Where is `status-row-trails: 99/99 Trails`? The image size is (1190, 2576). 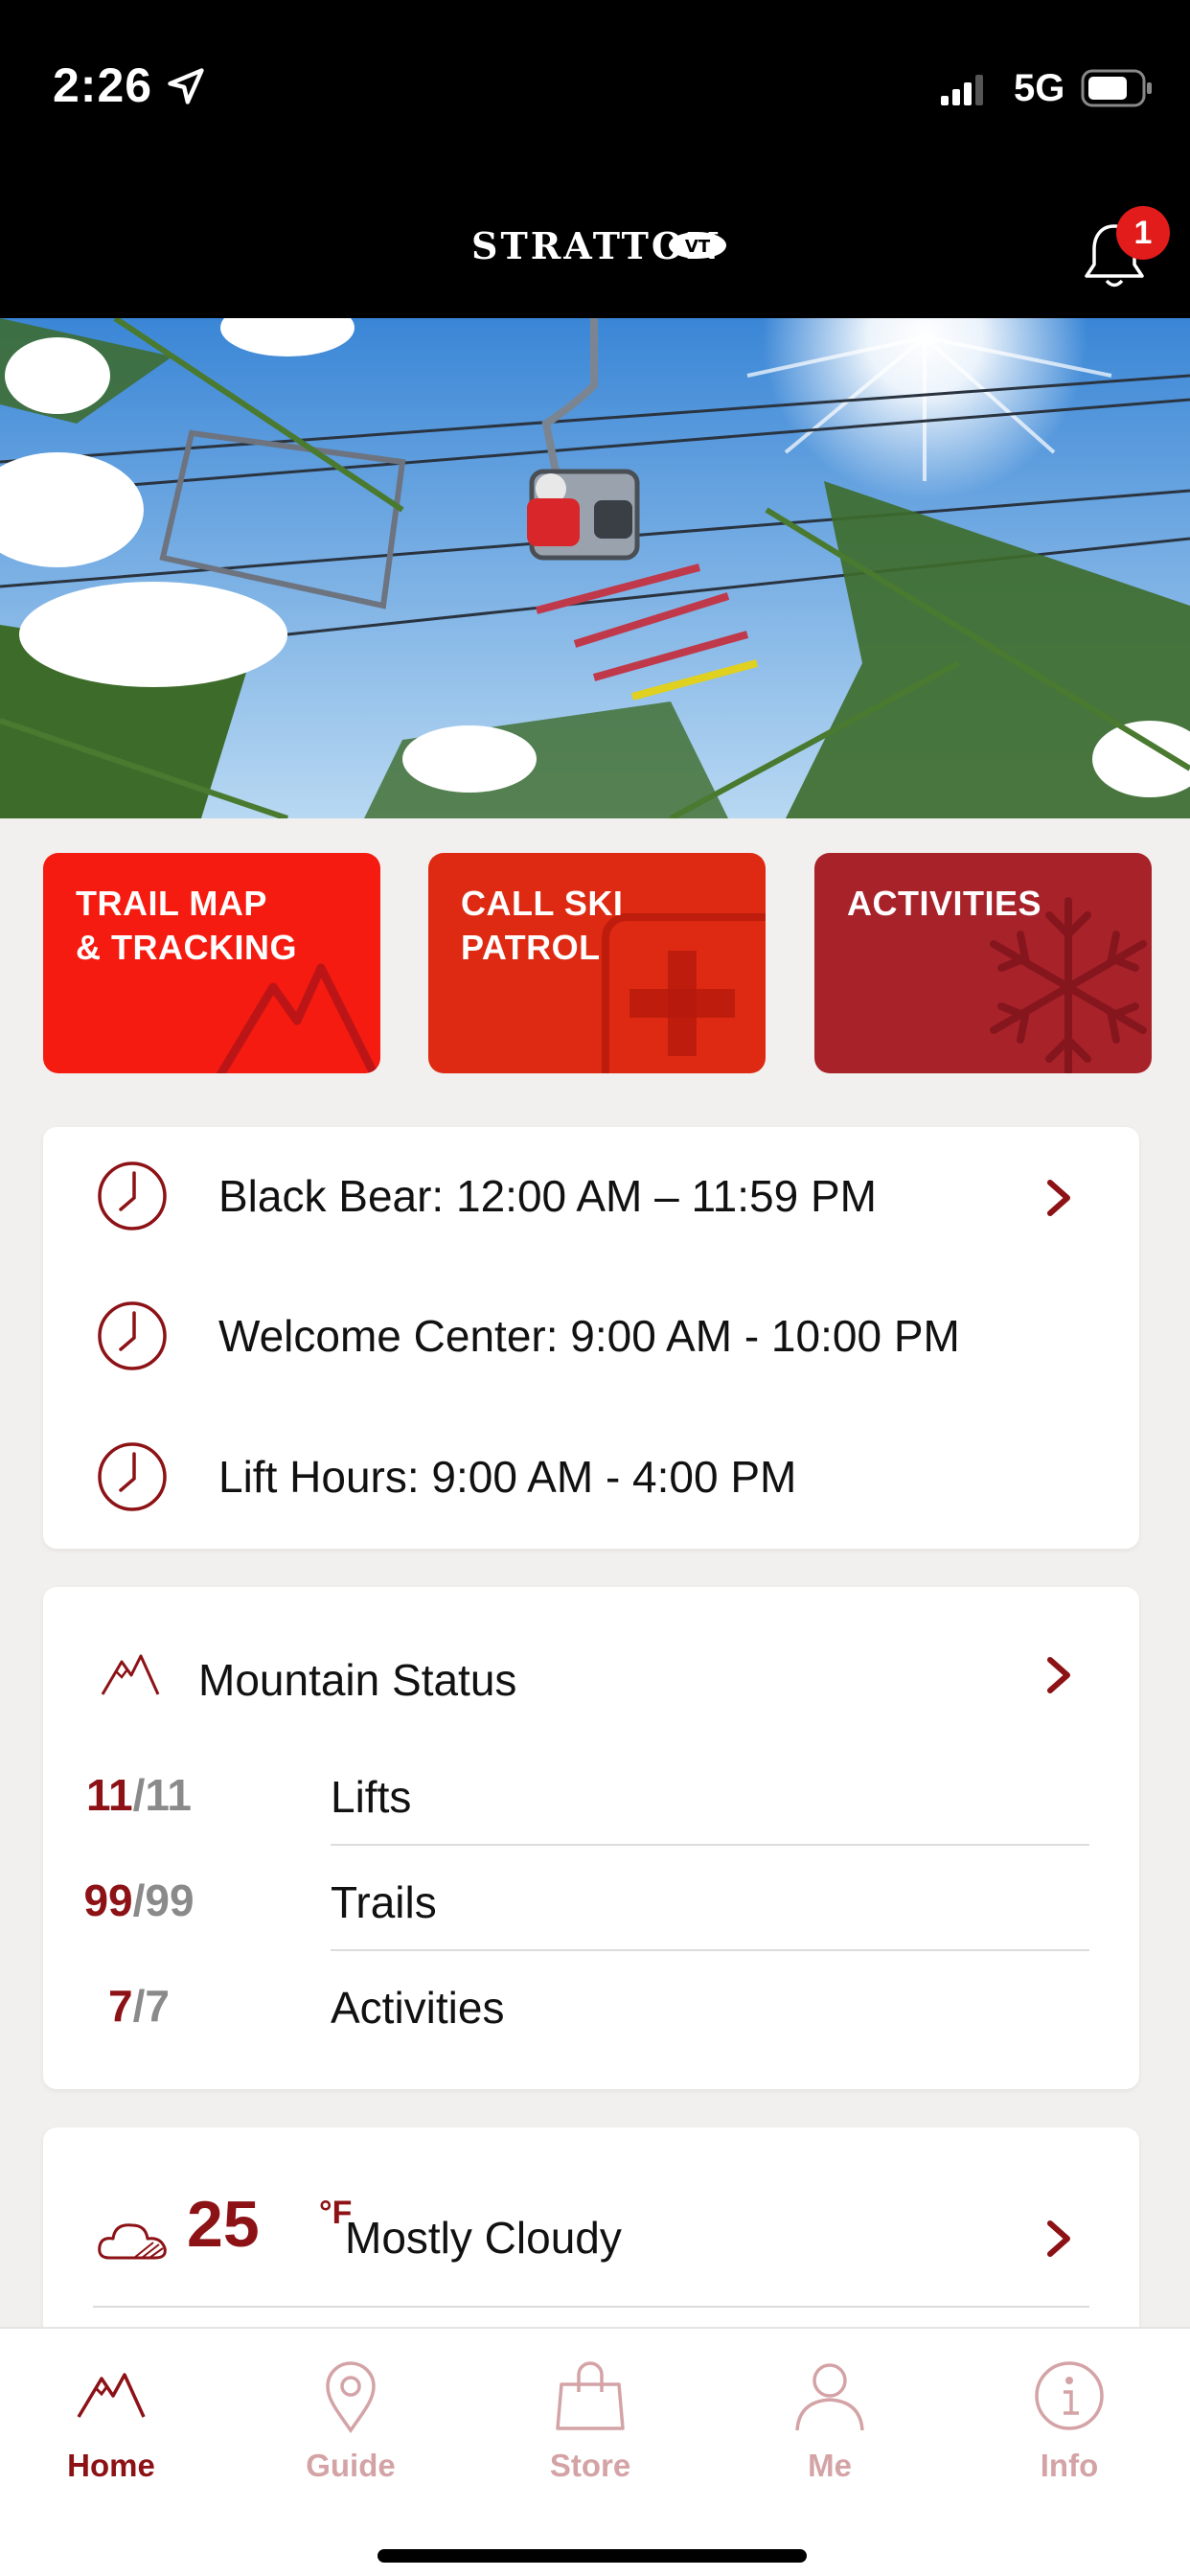
status-row-trails: 99/99 Trails is located at coordinates (591, 1898).